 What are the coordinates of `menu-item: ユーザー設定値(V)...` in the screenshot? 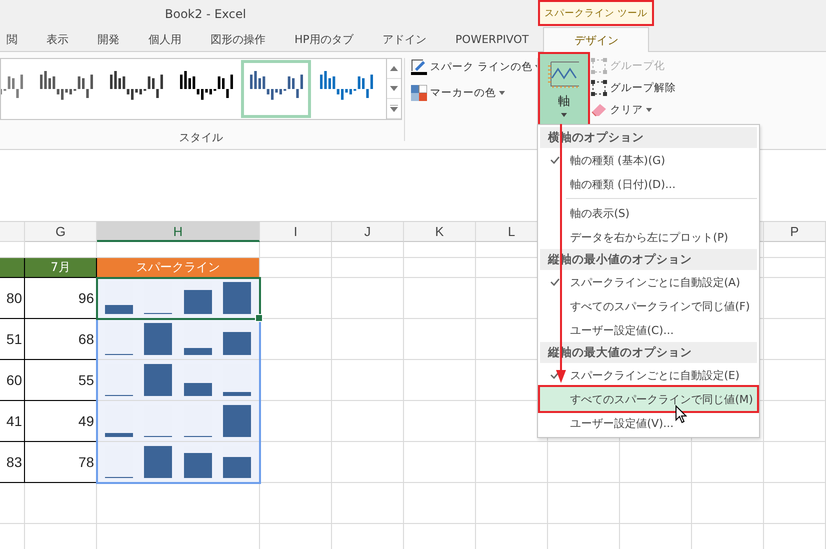 It's located at (648, 423).